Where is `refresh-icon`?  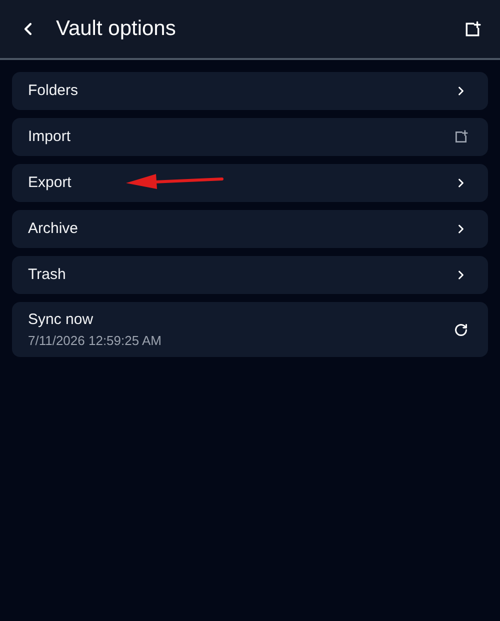
refresh-icon is located at coordinates (461, 329).